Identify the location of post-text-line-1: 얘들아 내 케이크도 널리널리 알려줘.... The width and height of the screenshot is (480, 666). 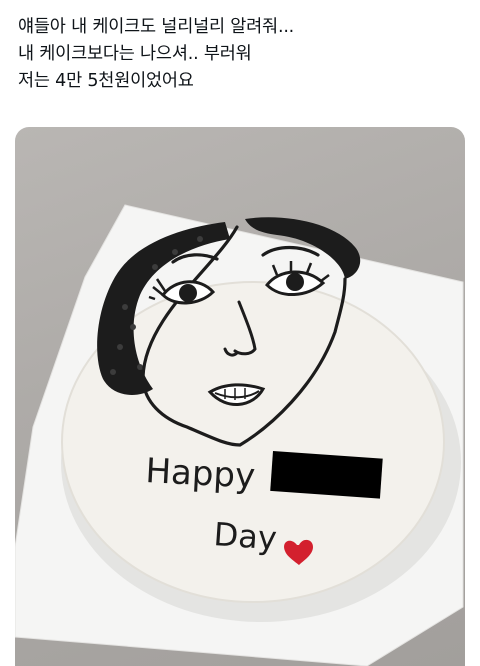
(156, 27).